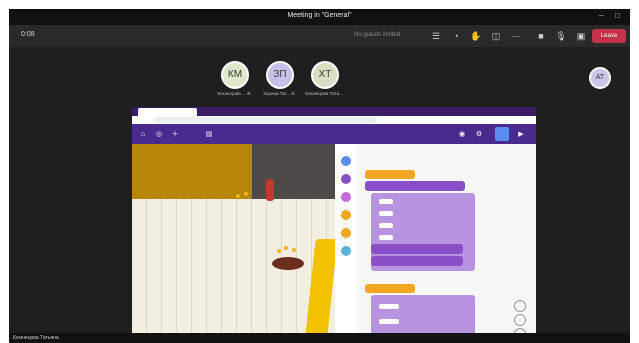 This screenshot has width=639, height=343. I want to click on scene-floor, so click(233, 271).